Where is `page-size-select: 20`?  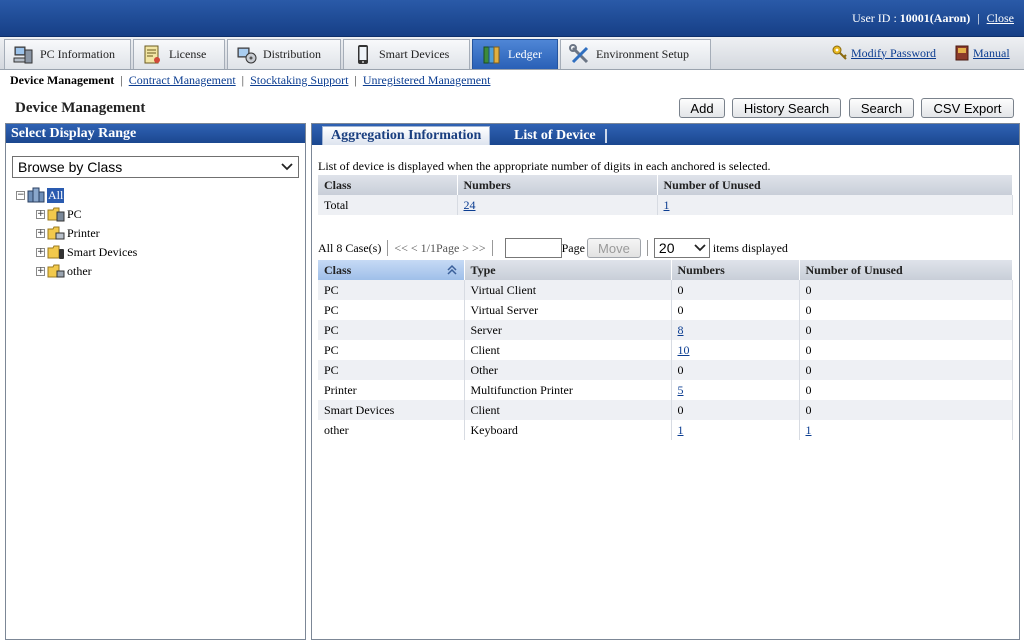 page-size-select: 20 is located at coordinates (681, 248).